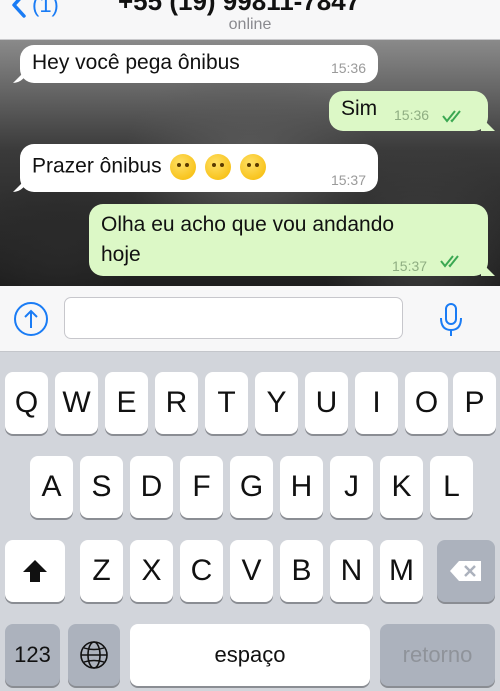  I want to click on key-u: U, so click(326, 403).